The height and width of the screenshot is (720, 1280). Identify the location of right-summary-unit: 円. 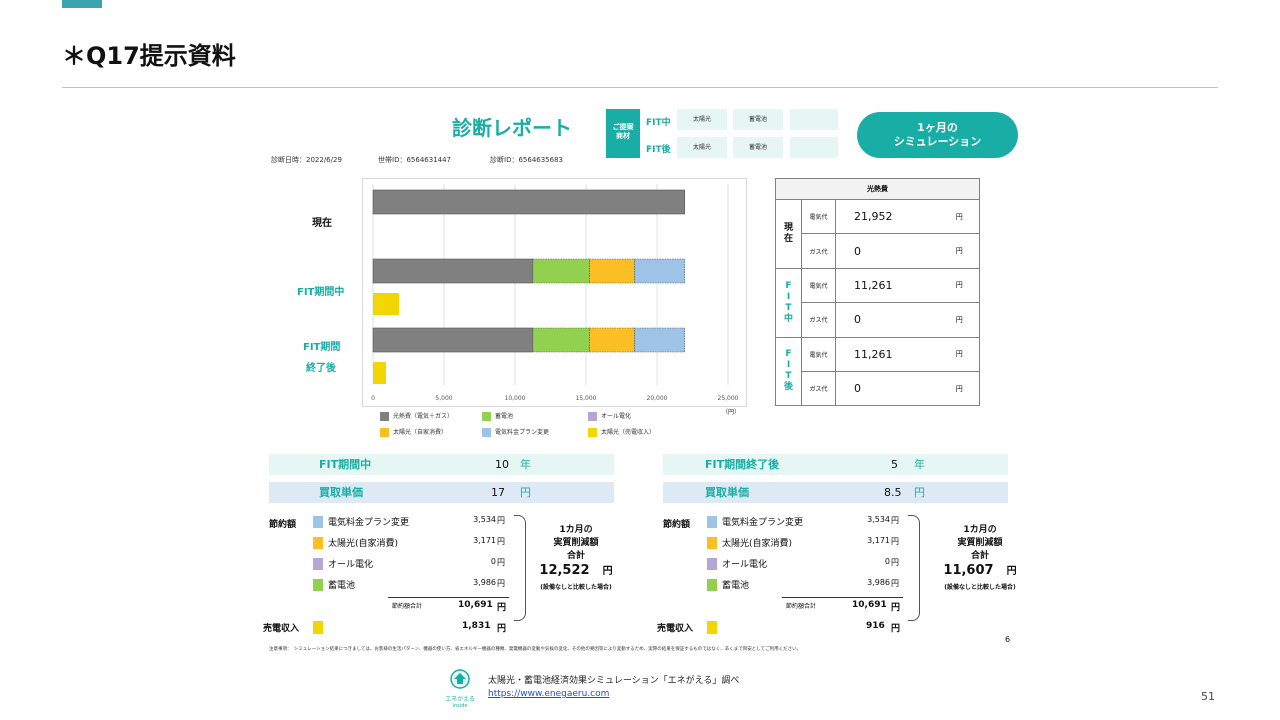
(1011, 571).